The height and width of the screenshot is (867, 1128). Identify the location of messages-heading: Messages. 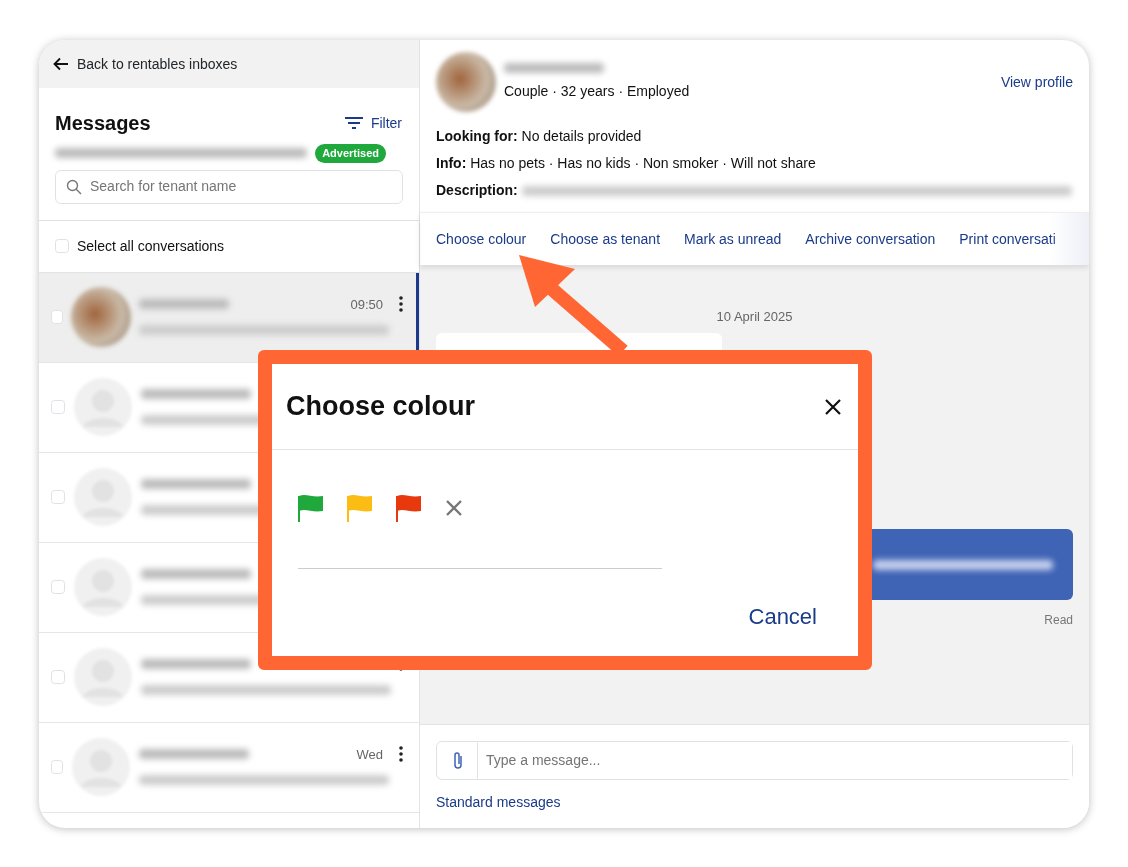
(103, 123).